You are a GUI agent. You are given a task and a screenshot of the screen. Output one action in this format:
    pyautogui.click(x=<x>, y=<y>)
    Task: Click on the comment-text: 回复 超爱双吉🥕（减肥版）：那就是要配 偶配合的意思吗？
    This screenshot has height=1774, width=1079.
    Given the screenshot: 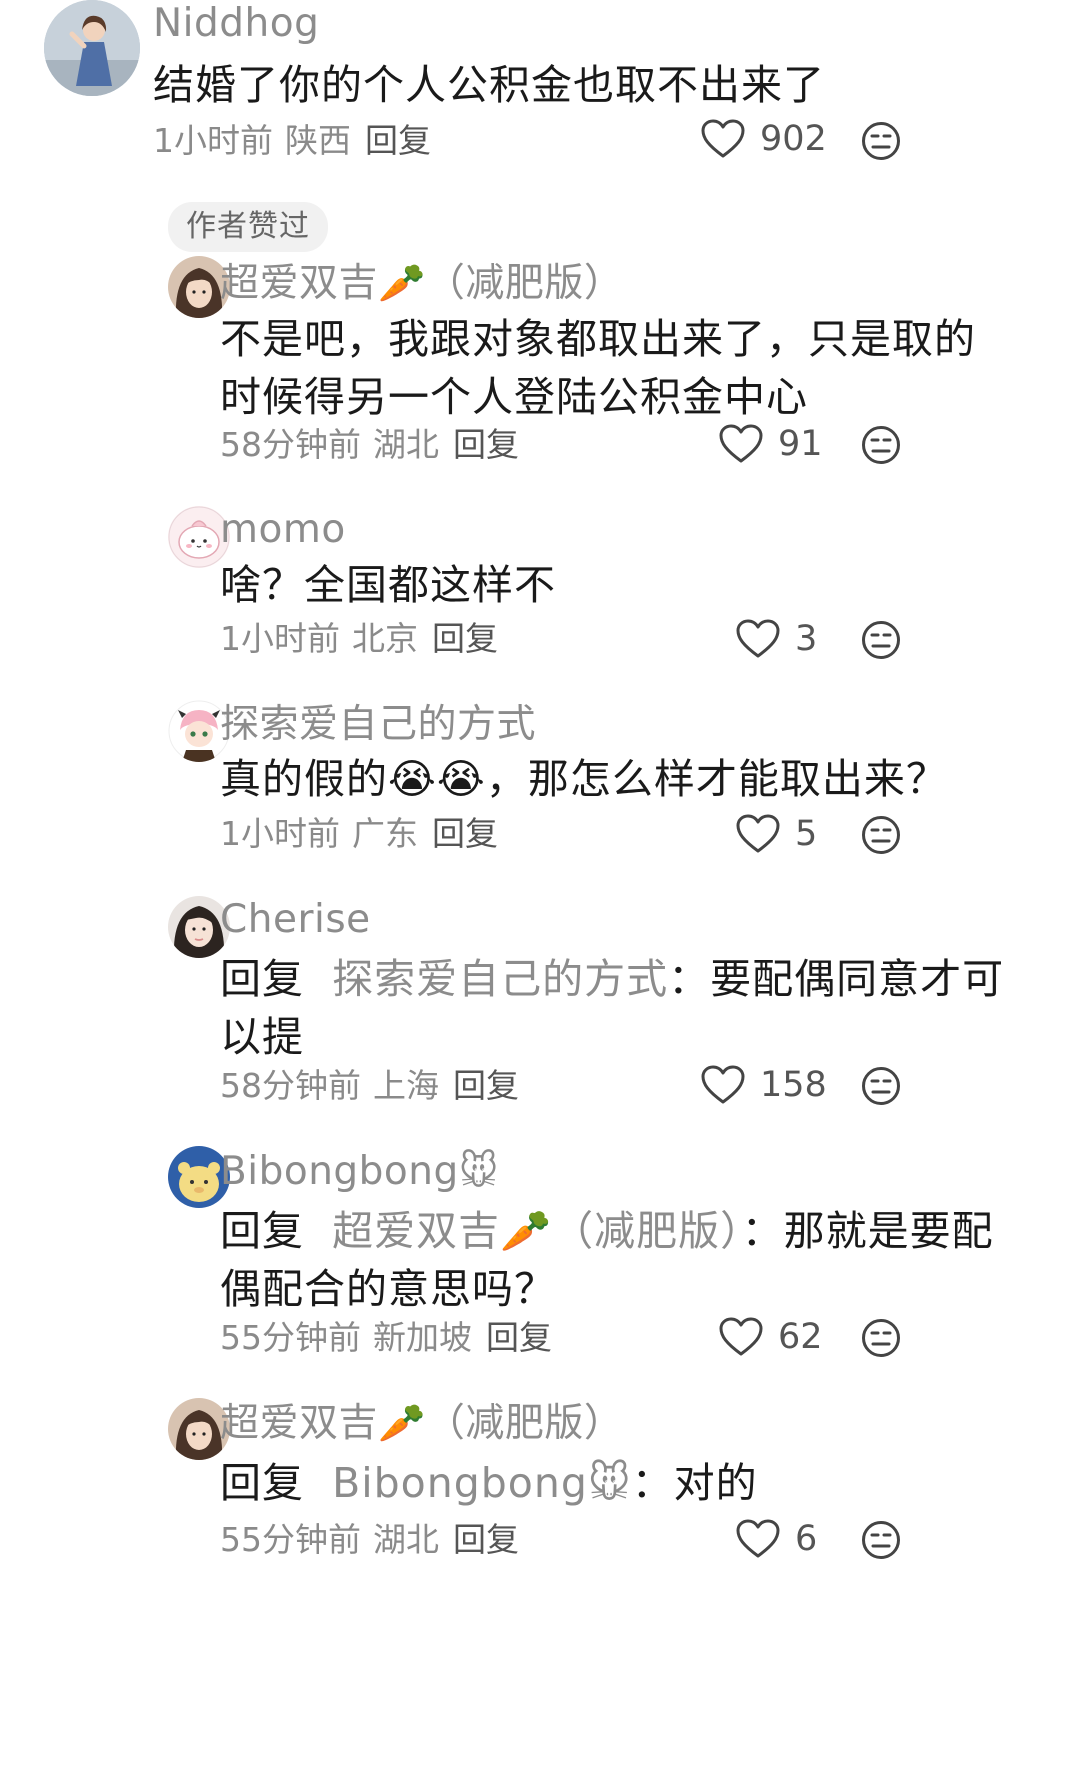 What is the action you would take?
    pyautogui.click(x=607, y=1260)
    